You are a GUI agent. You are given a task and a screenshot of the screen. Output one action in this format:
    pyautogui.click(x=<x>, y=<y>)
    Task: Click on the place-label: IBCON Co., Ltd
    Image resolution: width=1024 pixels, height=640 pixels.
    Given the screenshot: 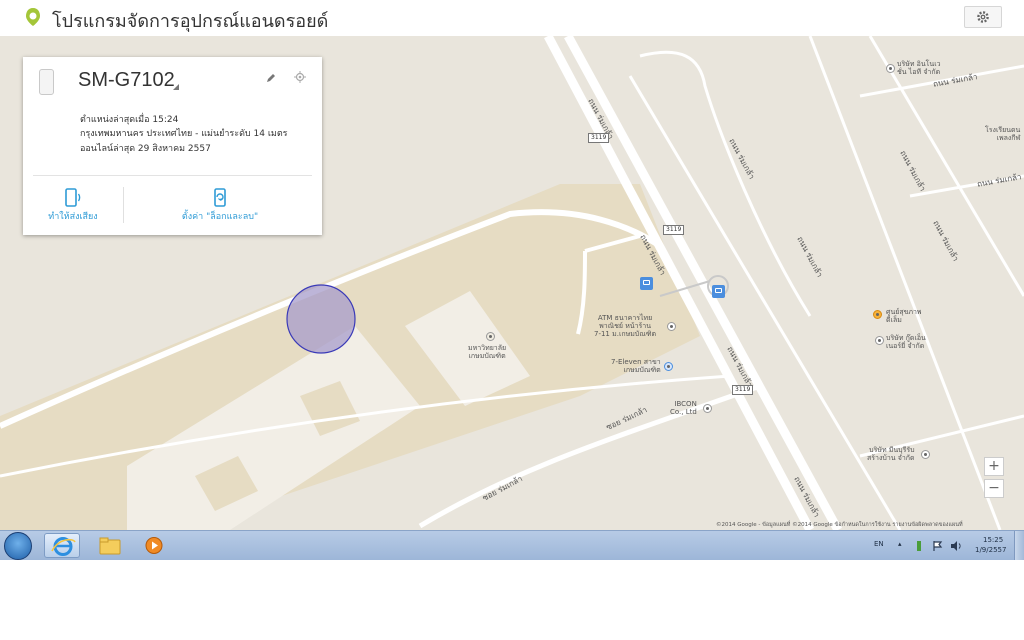 What is the action you would take?
    pyautogui.click(x=683, y=408)
    